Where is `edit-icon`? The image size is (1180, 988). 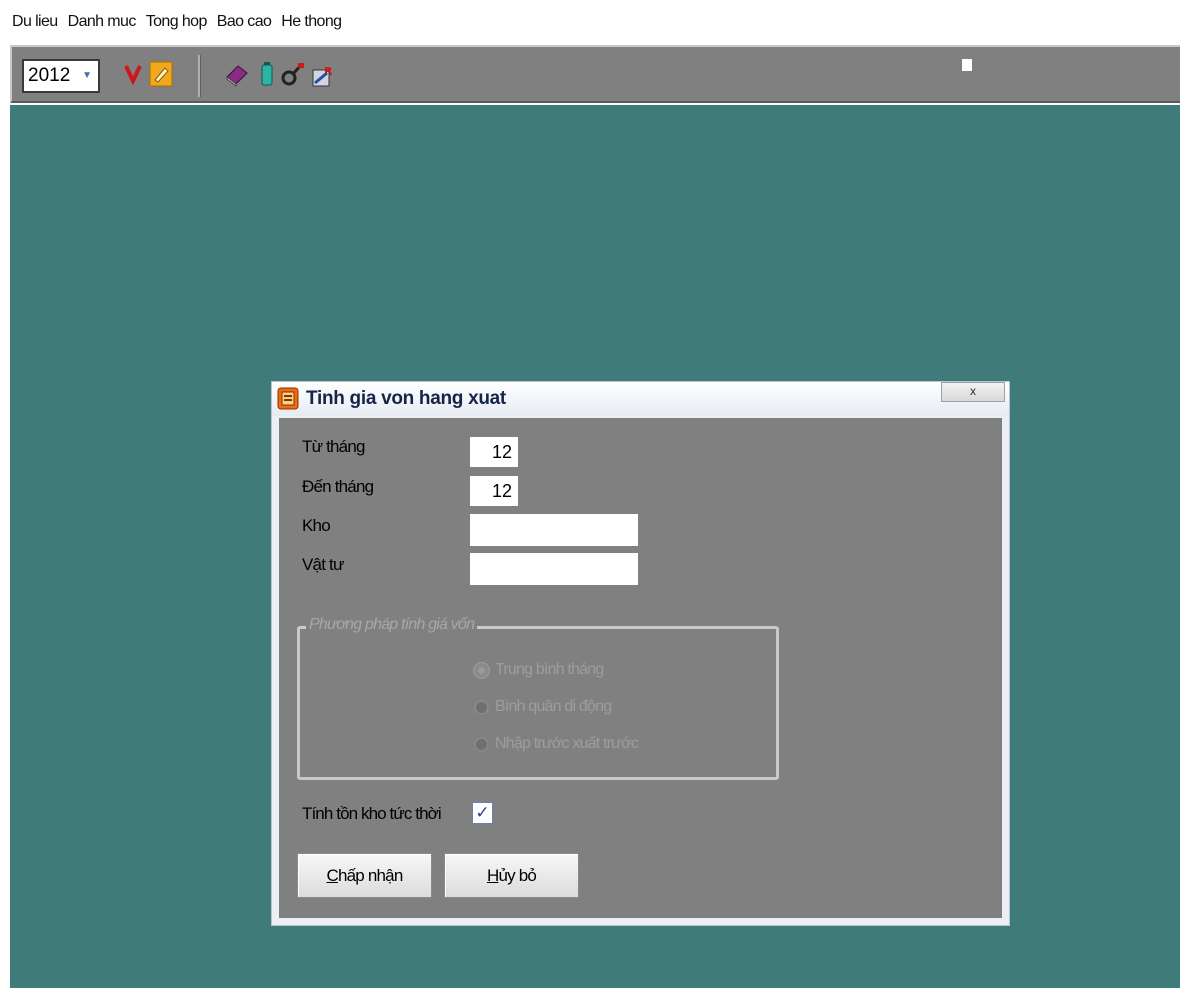
edit-icon is located at coordinates (161, 75).